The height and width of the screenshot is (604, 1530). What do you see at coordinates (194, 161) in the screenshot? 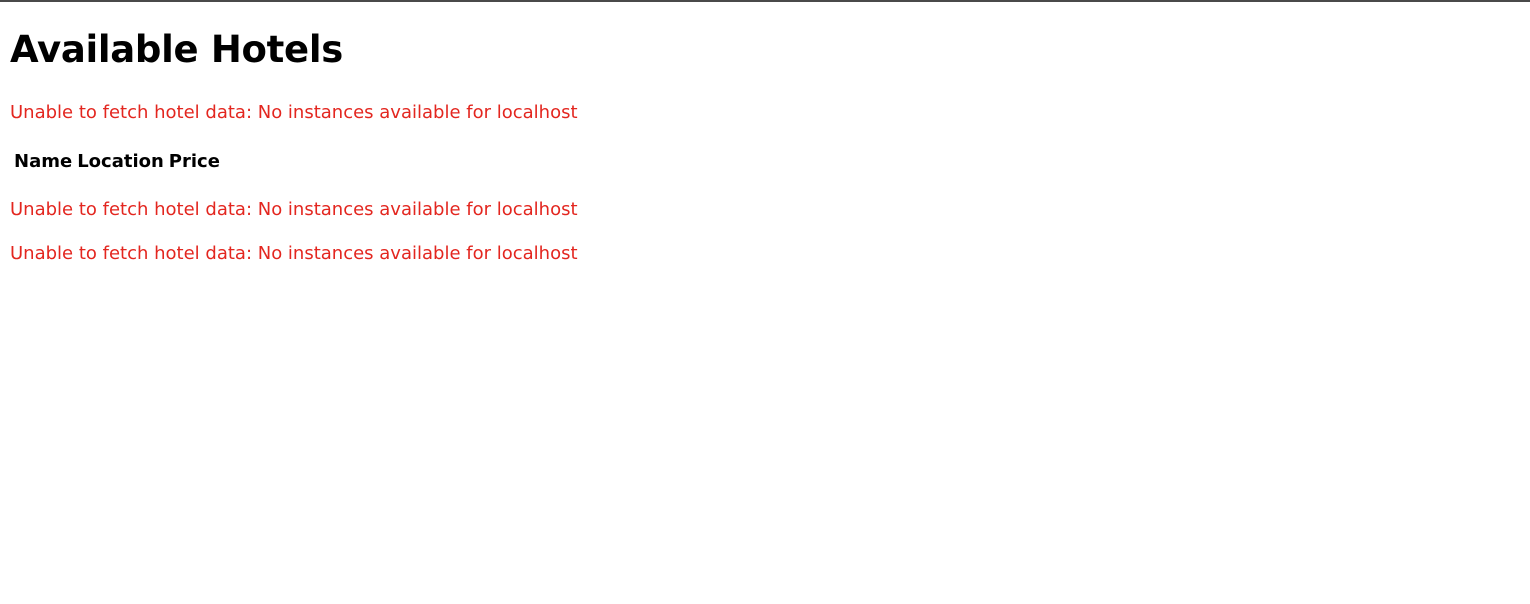
I see `column-header-price: Price` at bounding box center [194, 161].